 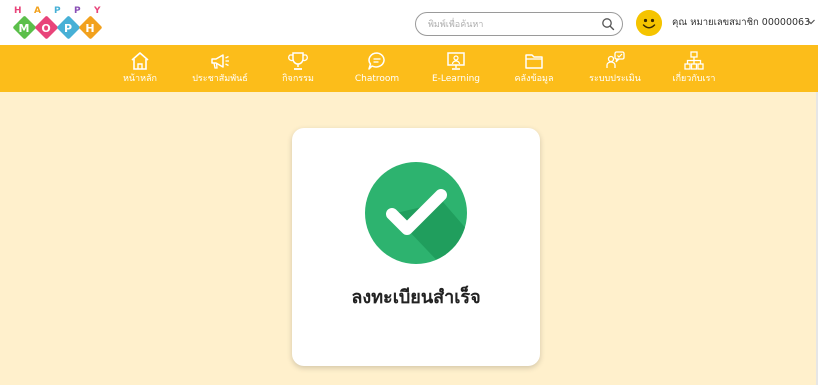 I want to click on nav-label: หน้าหลัก, so click(x=140, y=79).